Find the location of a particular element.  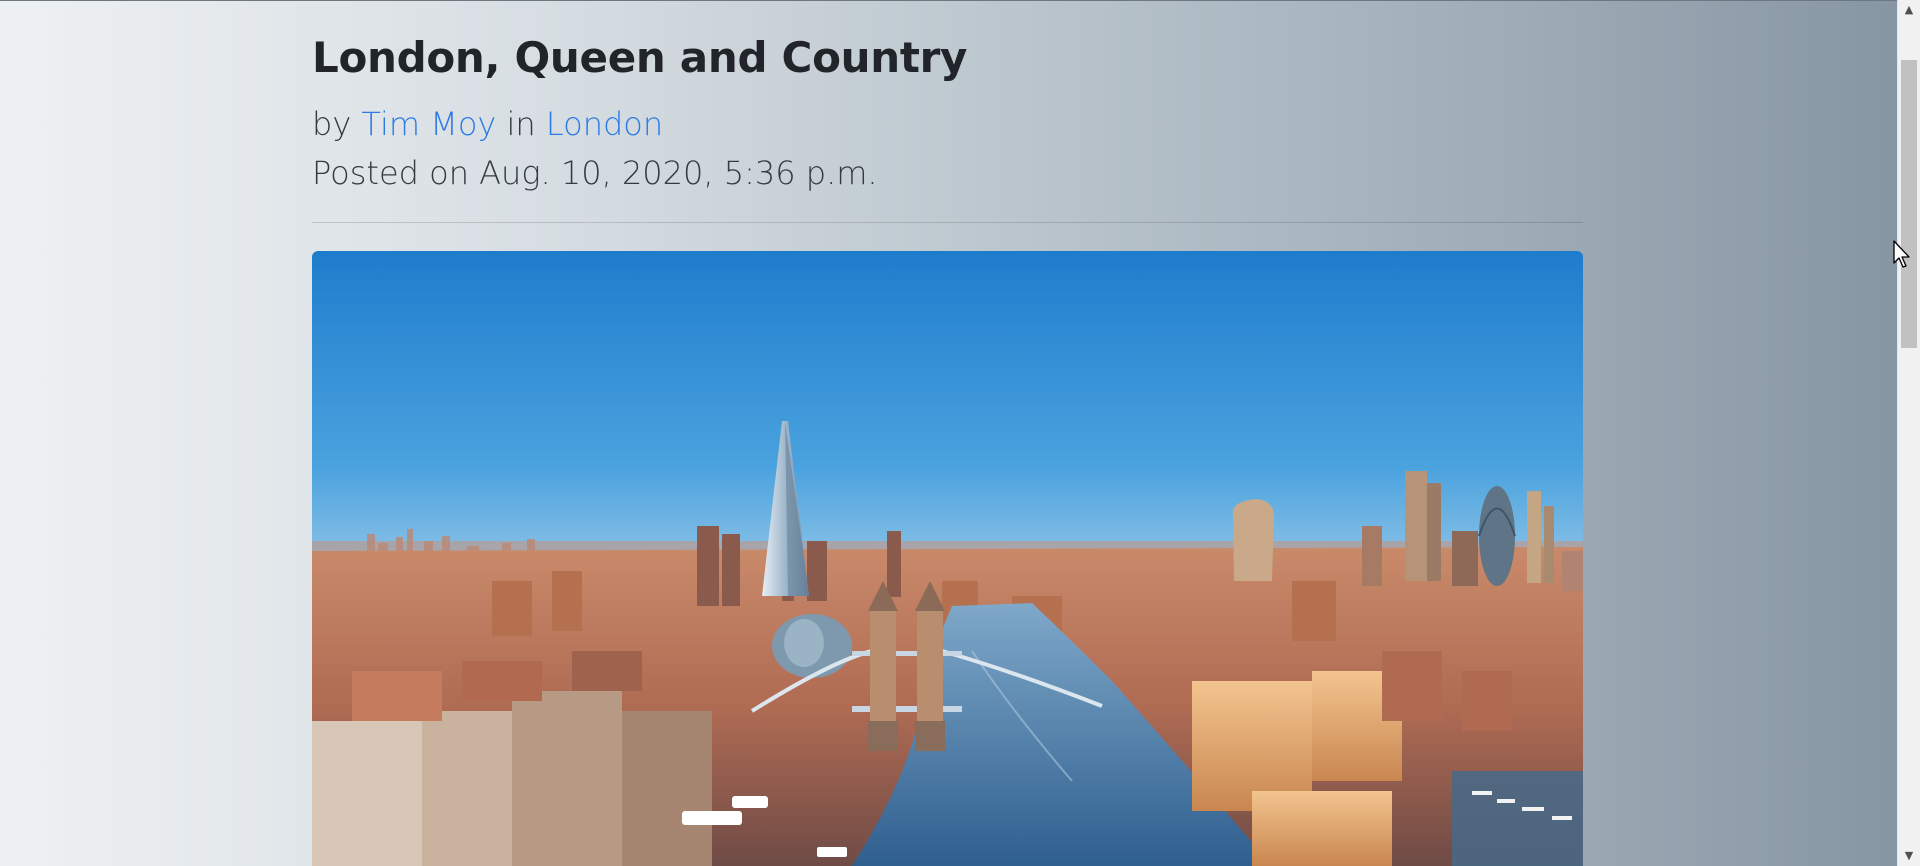

scrollbar-thumb is located at coordinates (1909, 204).